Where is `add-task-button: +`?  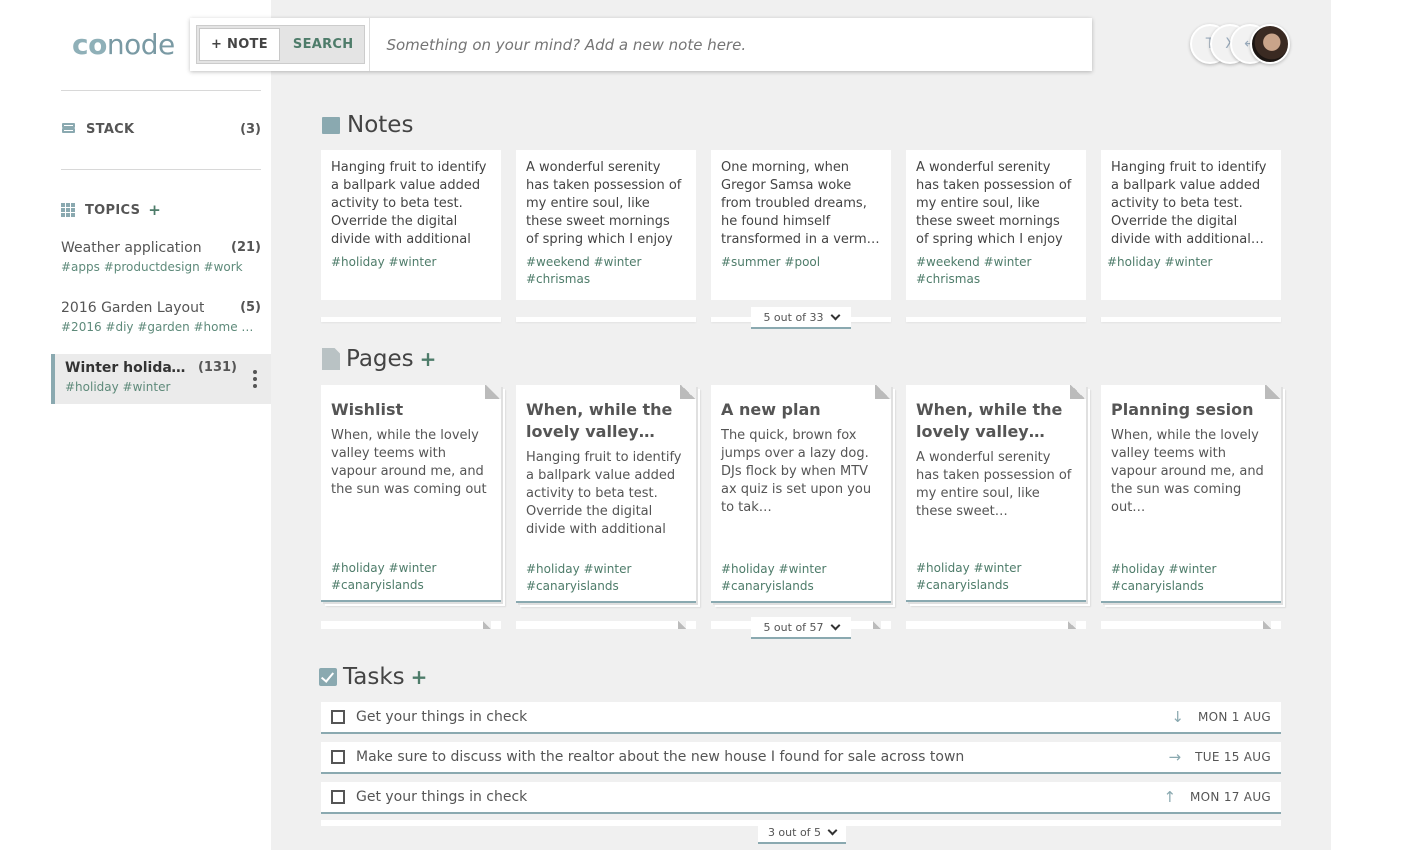 add-task-button: + is located at coordinates (419, 677).